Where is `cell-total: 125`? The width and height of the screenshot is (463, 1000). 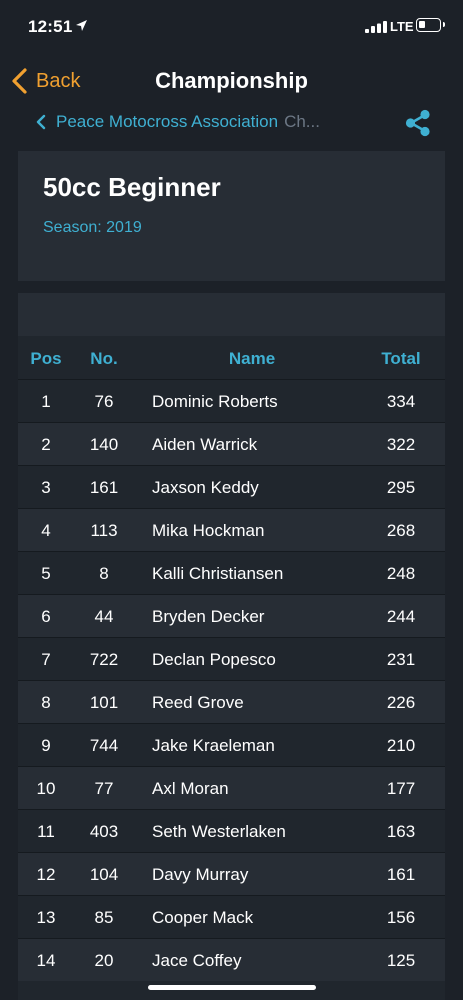
cell-total: 125 is located at coordinates (401, 960).